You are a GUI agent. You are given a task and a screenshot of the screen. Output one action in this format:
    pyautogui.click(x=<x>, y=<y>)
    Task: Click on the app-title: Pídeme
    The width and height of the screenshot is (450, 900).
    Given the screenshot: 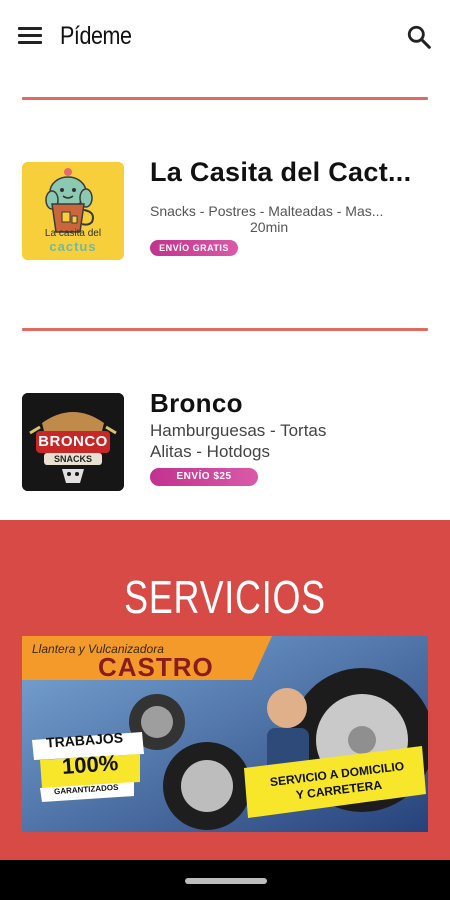 What is the action you would take?
    pyautogui.click(x=96, y=36)
    